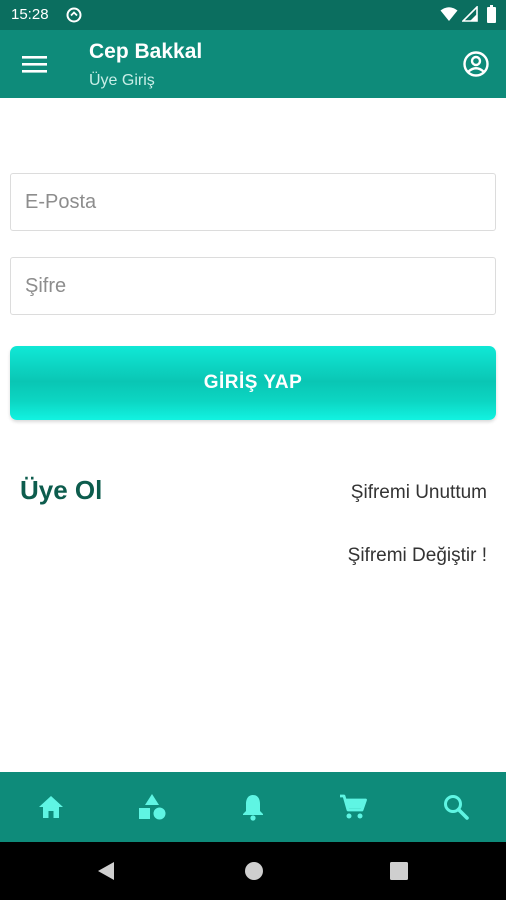  Describe the element at coordinates (456, 807) in the screenshot. I see `search-icon` at that location.